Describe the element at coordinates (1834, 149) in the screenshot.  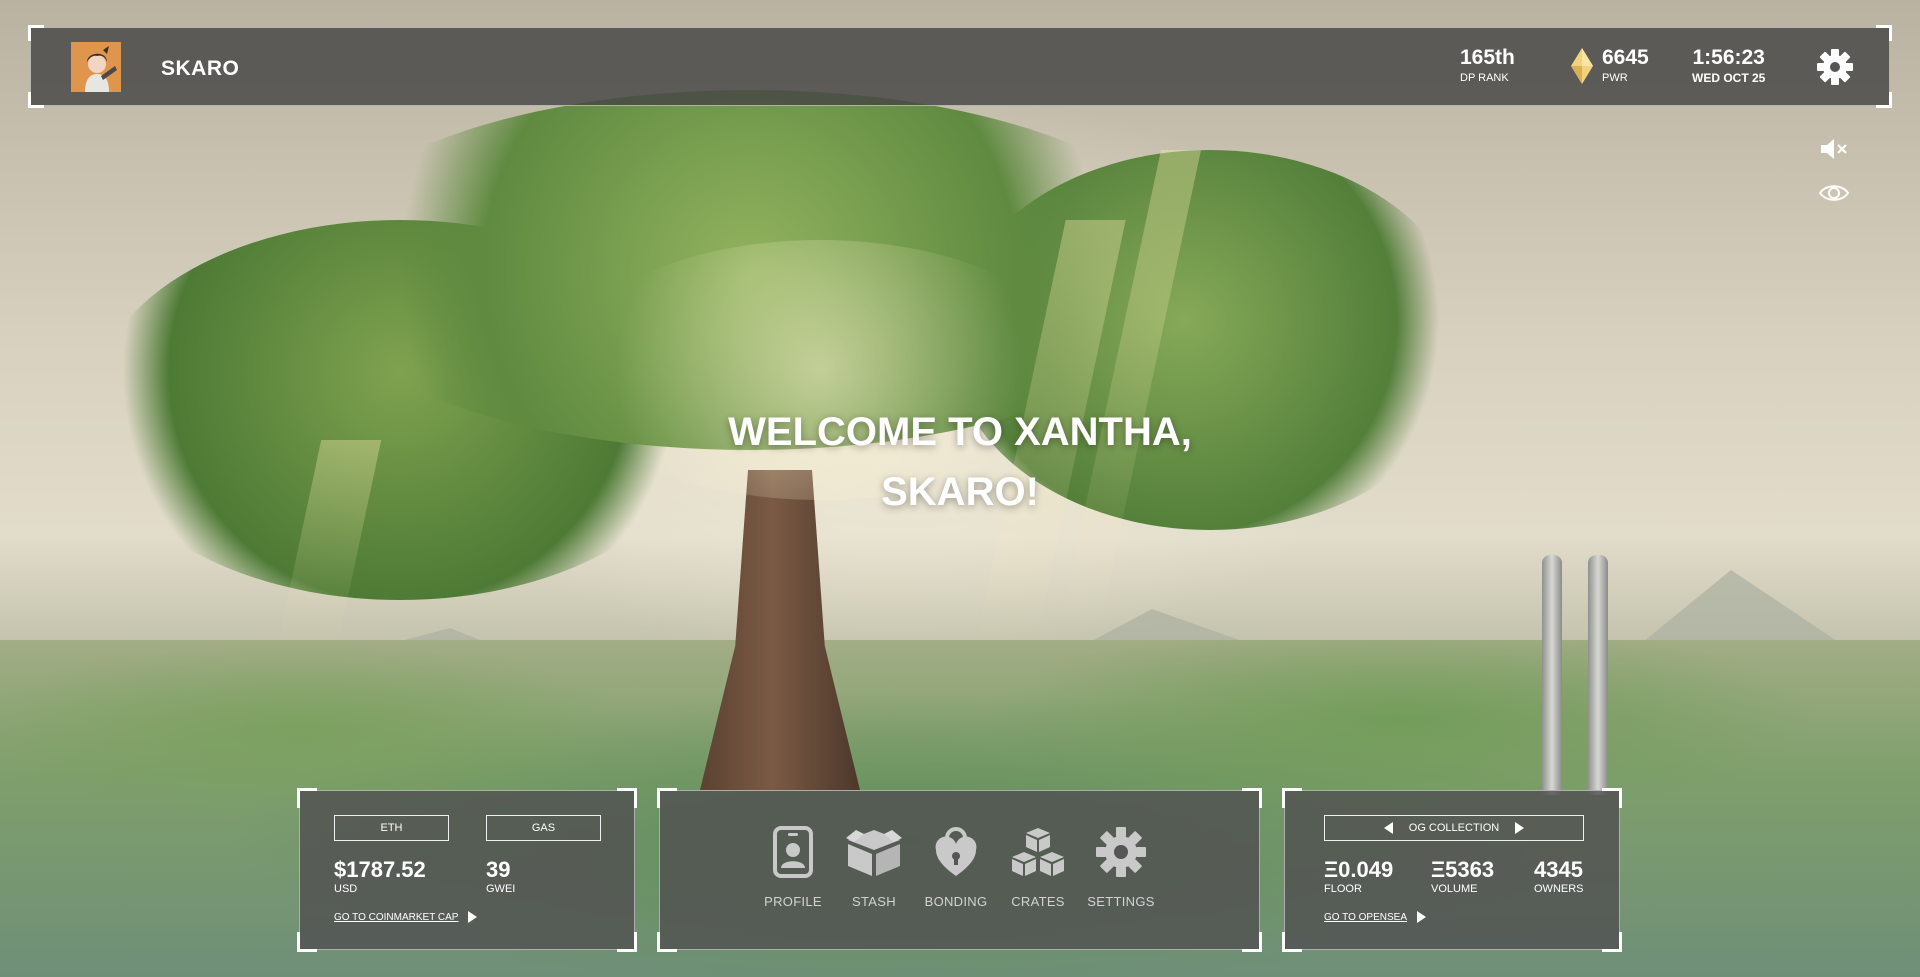
I see `mute-icon` at that location.